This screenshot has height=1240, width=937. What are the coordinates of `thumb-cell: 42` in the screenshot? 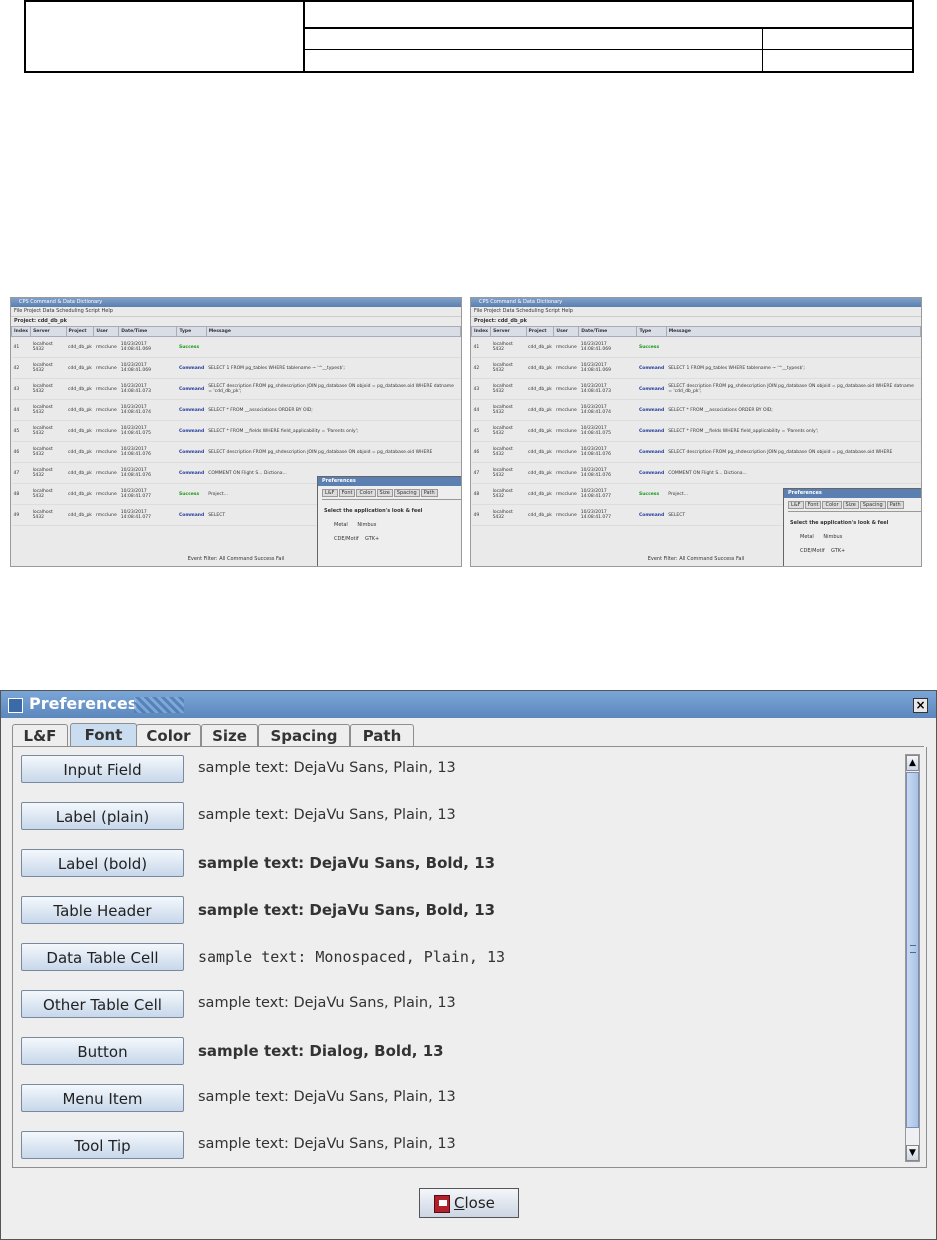 It's located at (481, 368).